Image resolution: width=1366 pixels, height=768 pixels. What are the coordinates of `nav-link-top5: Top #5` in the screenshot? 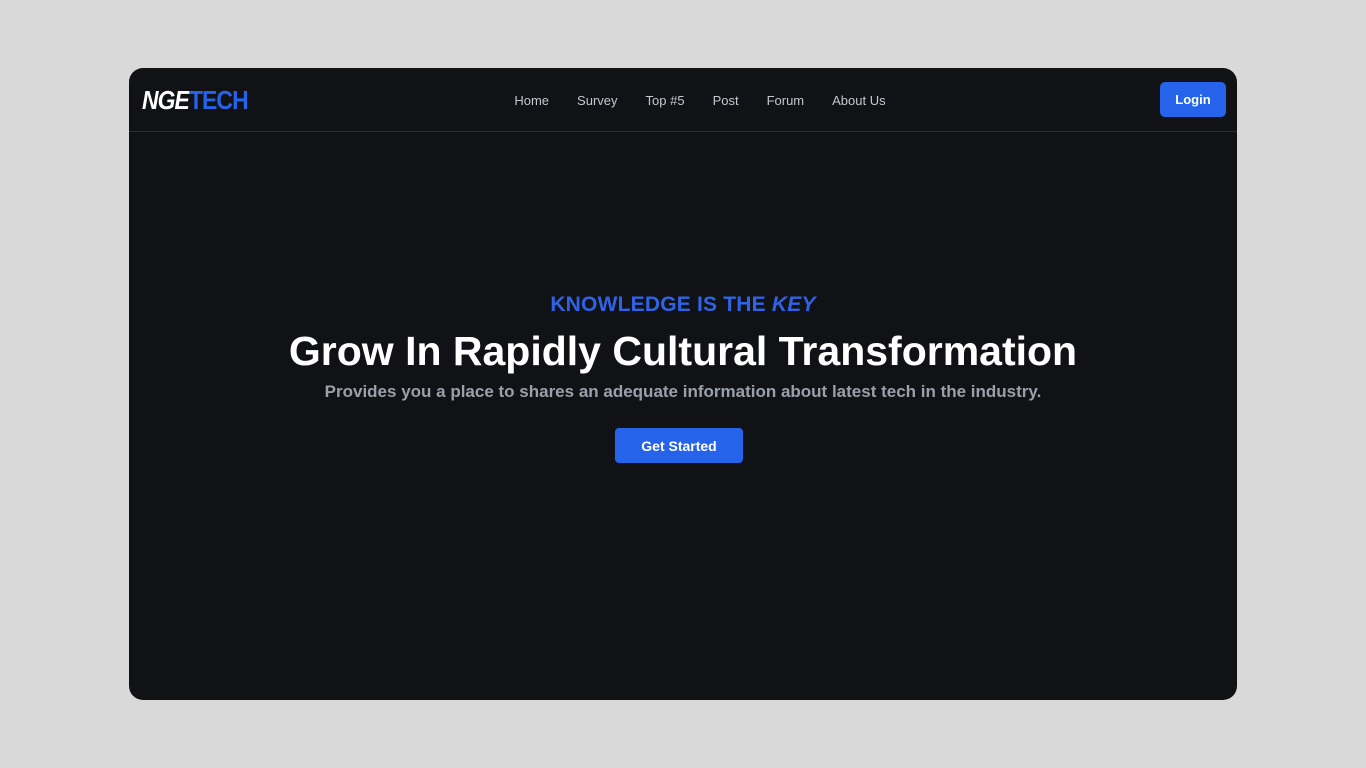 It's located at (665, 100).